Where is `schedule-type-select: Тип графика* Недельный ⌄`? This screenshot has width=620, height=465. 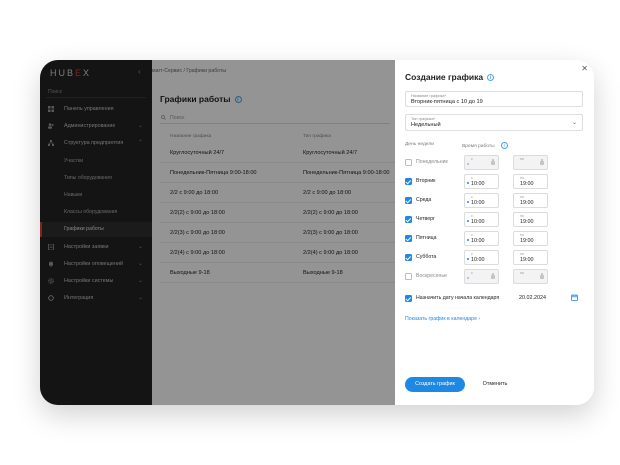 schedule-type-select: Тип графика* Недельный ⌄ is located at coordinates (494, 122).